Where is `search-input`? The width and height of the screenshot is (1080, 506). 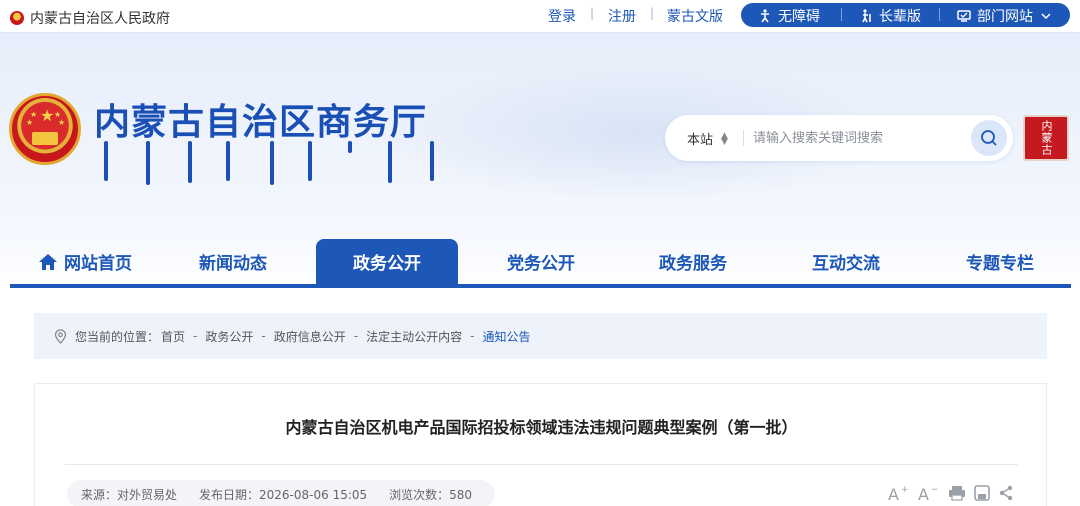
search-input is located at coordinates (853, 138).